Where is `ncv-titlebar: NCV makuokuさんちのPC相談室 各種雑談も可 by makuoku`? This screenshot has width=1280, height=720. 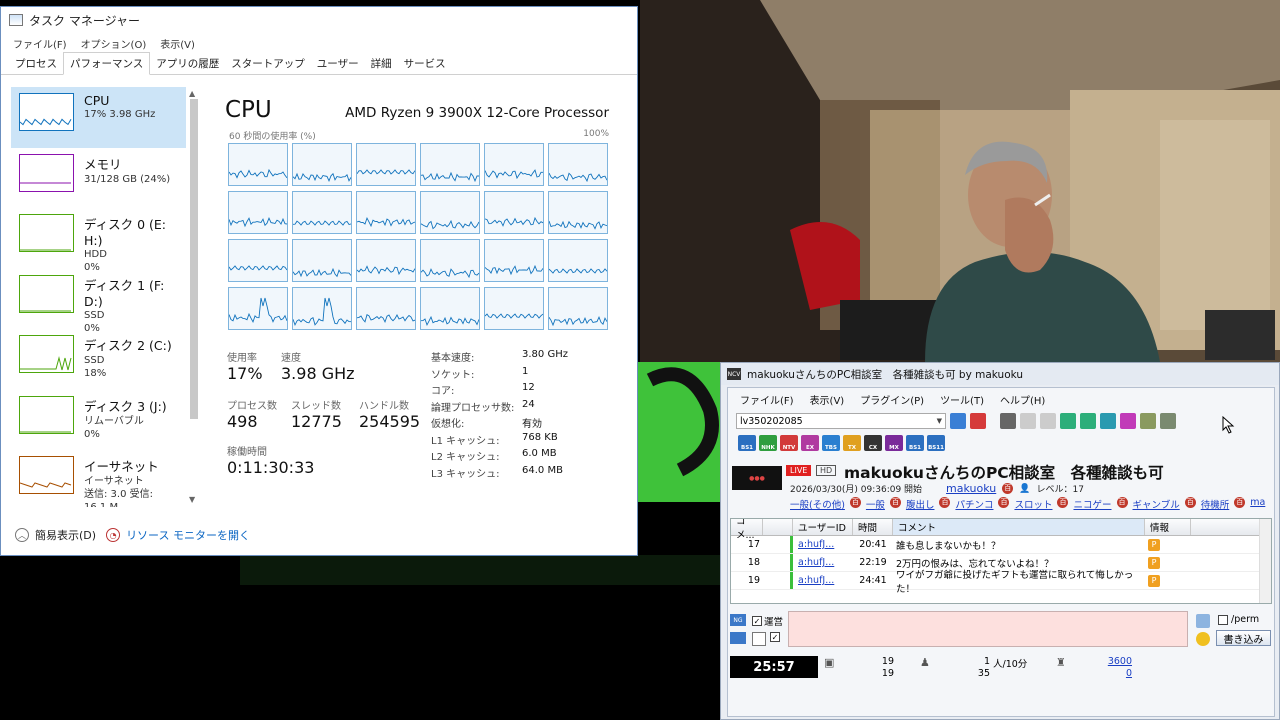 ncv-titlebar: NCV makuokuさんちのPC相談室 各種雑談も可 by makuoku is located at coordinates (1000, 374).